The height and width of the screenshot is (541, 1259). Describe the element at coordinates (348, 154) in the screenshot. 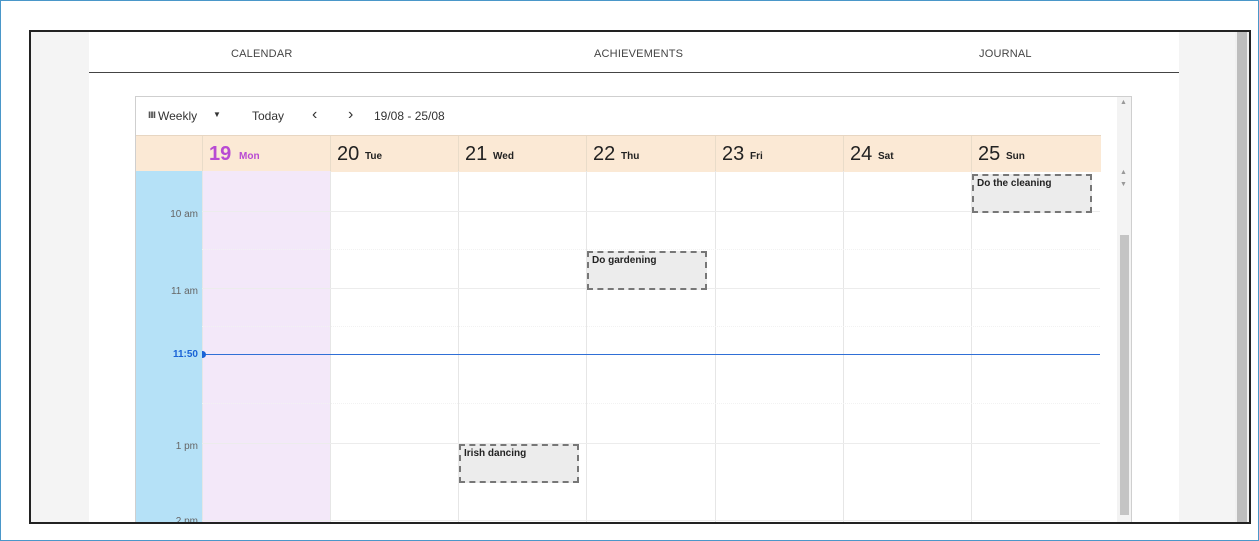

I see `day-number: 20` at that location.